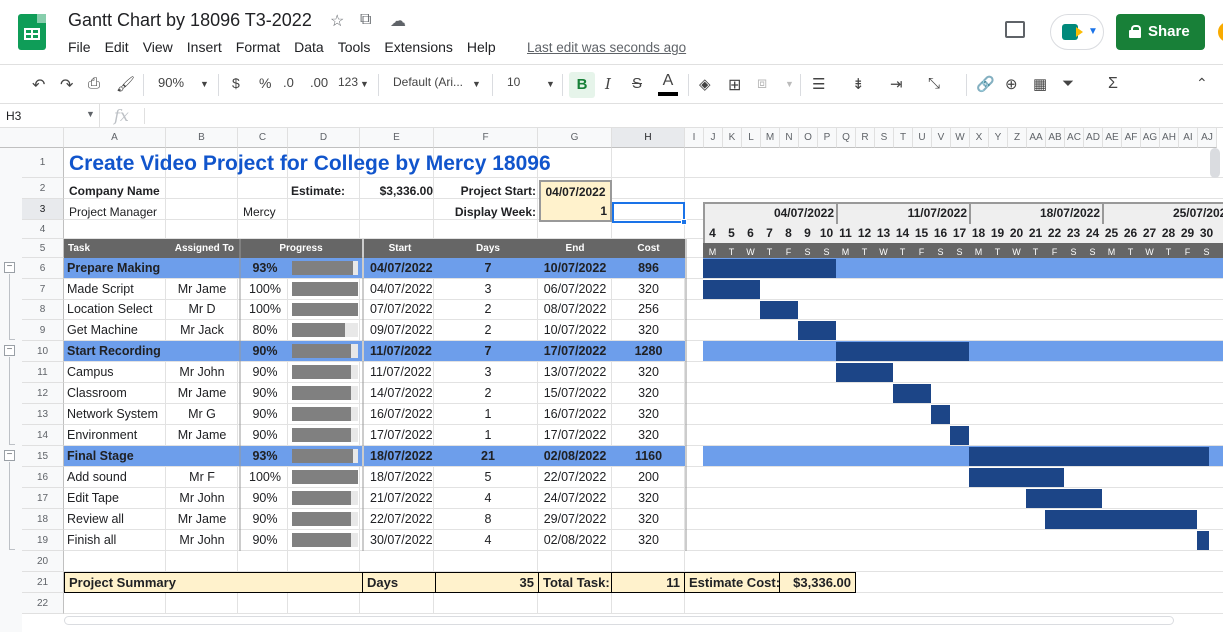 This screenshot has width=1223, height=632. Describe the element at coordinates (979, 138) in the screenshot. I see `column-header-x: X` at that location.